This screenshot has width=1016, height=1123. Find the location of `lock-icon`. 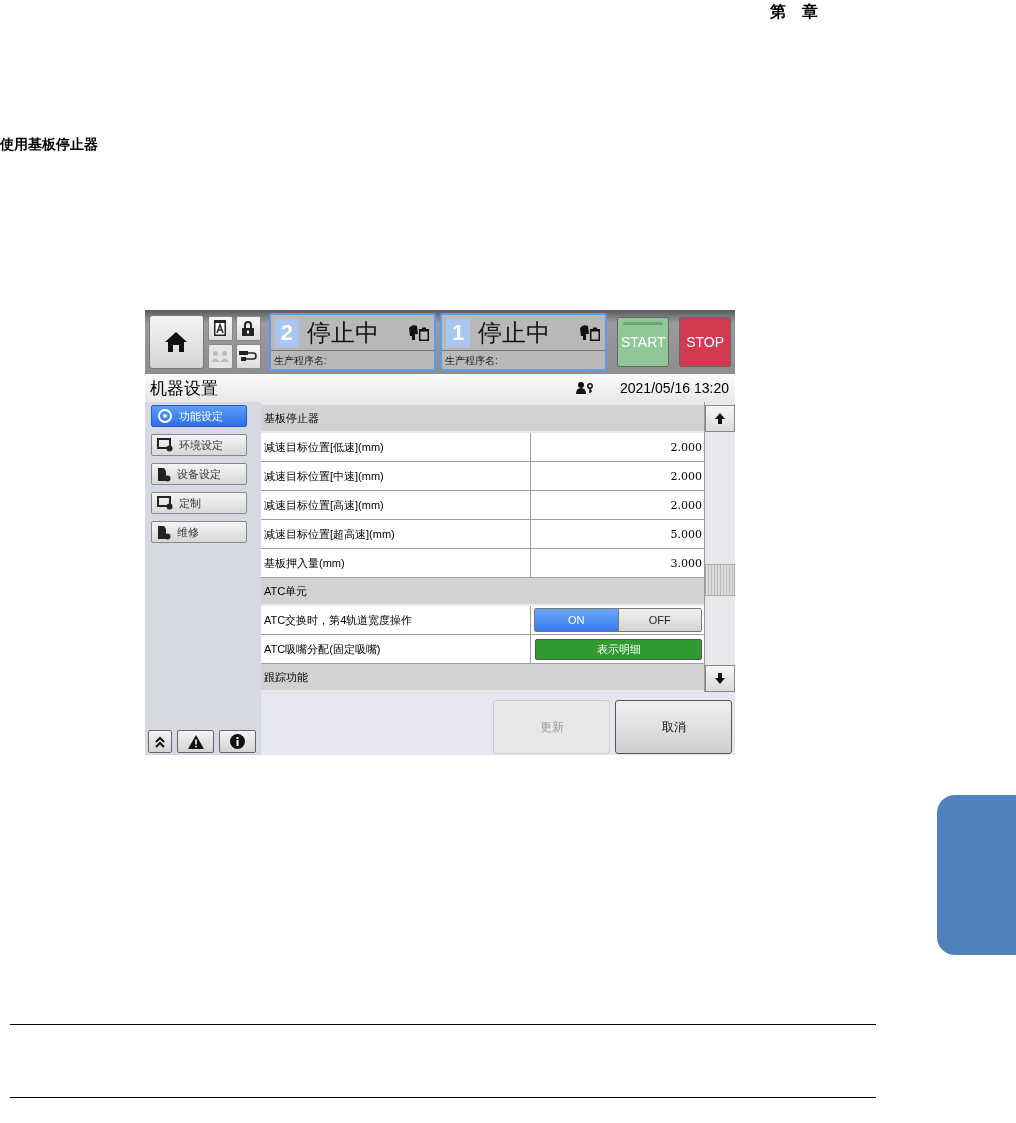

lock-icon is located at coordinates (248, 328).